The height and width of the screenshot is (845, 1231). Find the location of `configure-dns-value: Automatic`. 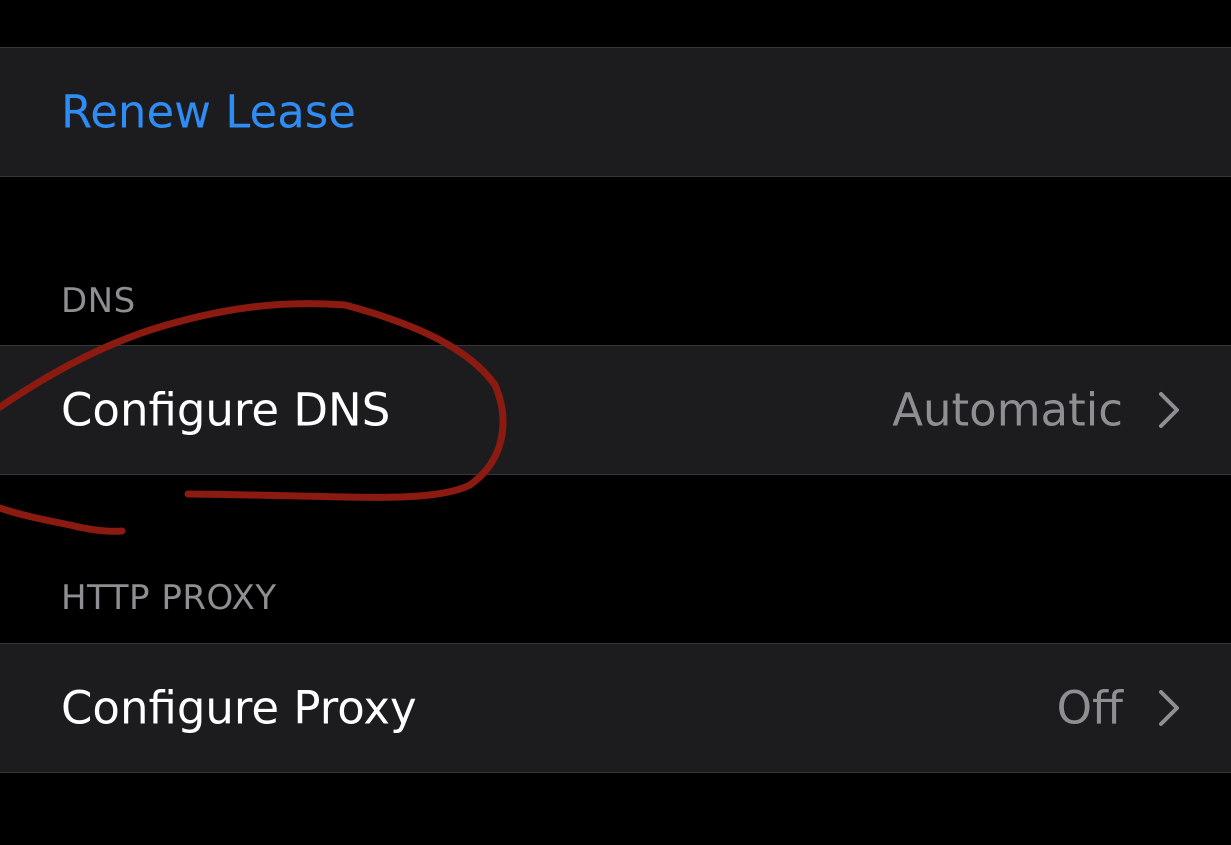

configure-dns-value: Automatic is located at coordinates (1007, 410).